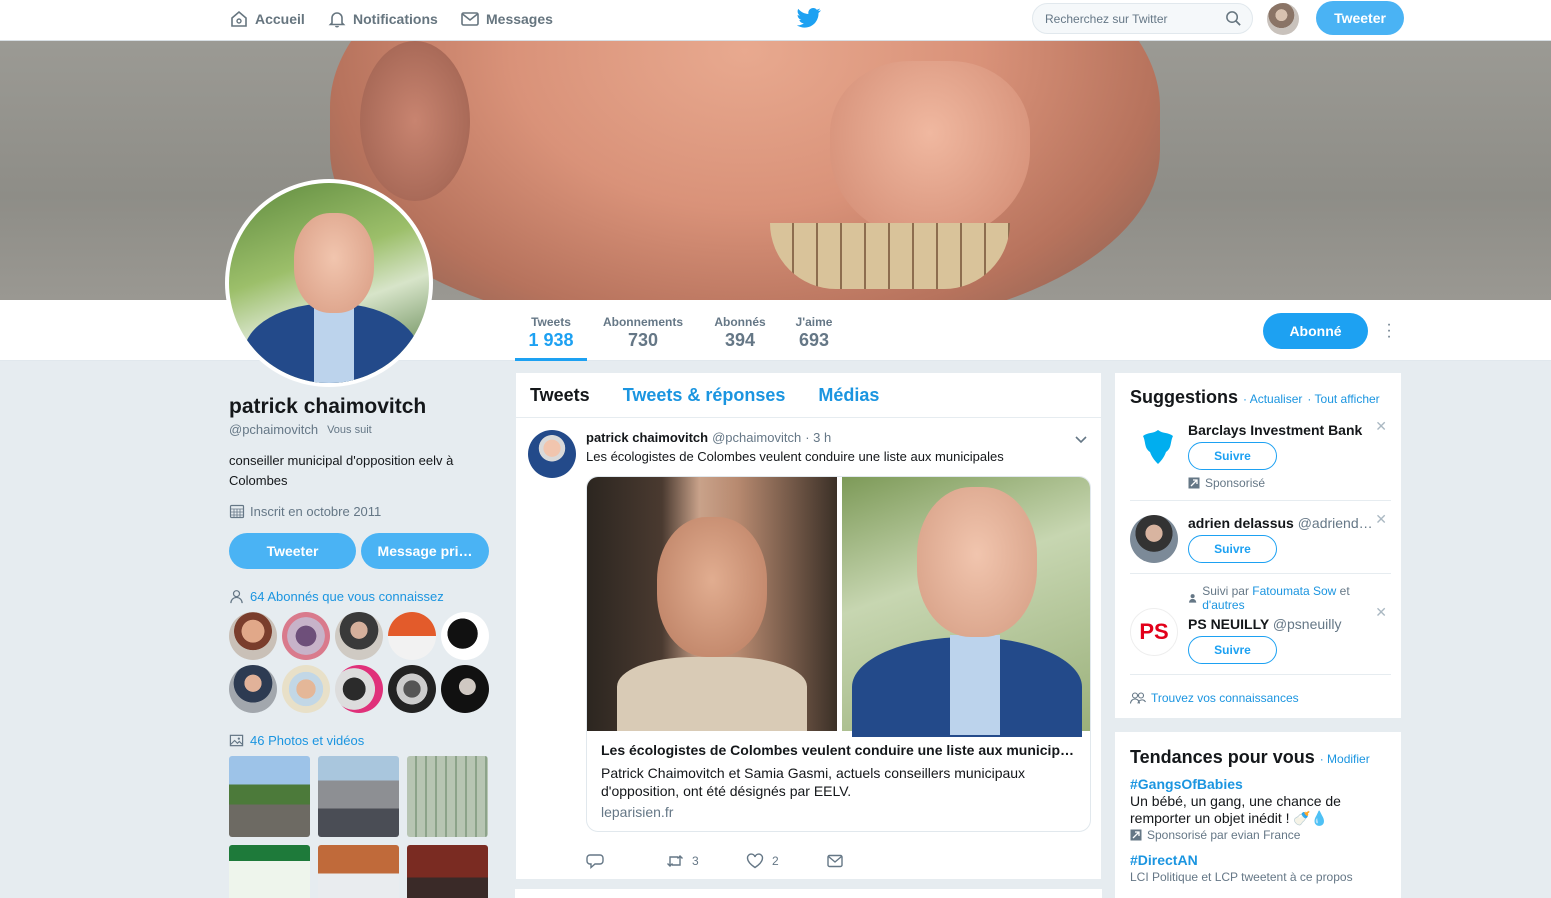 The height and width of the screenshot is (898, 1551). I want to click on joined-date: Inscrit en octobre 2011, so click(360, 511).